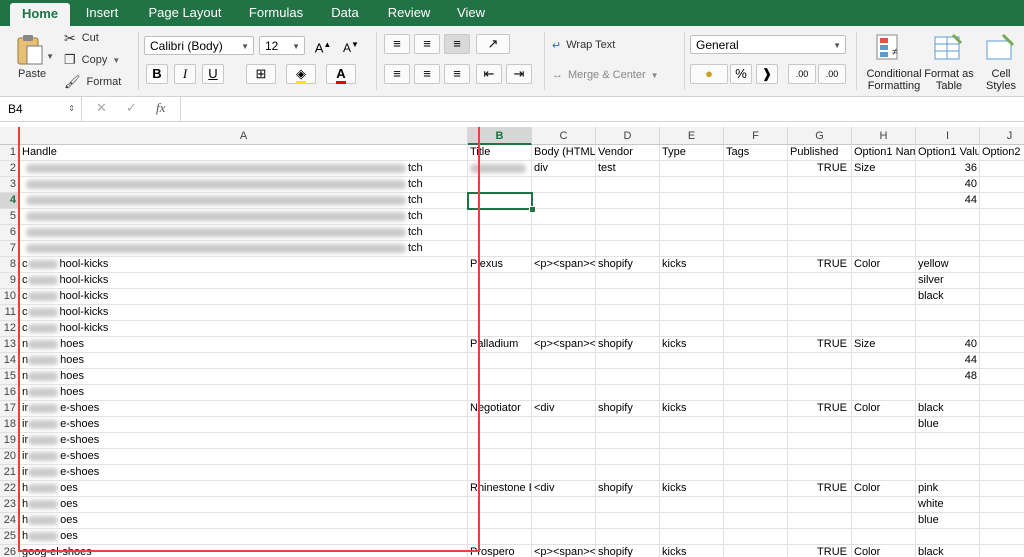 The height and width of the screenshot is (557, 1024). Describe the element at coordinates (756, 537) in the screenshot. I see `cell-f25` at that location.